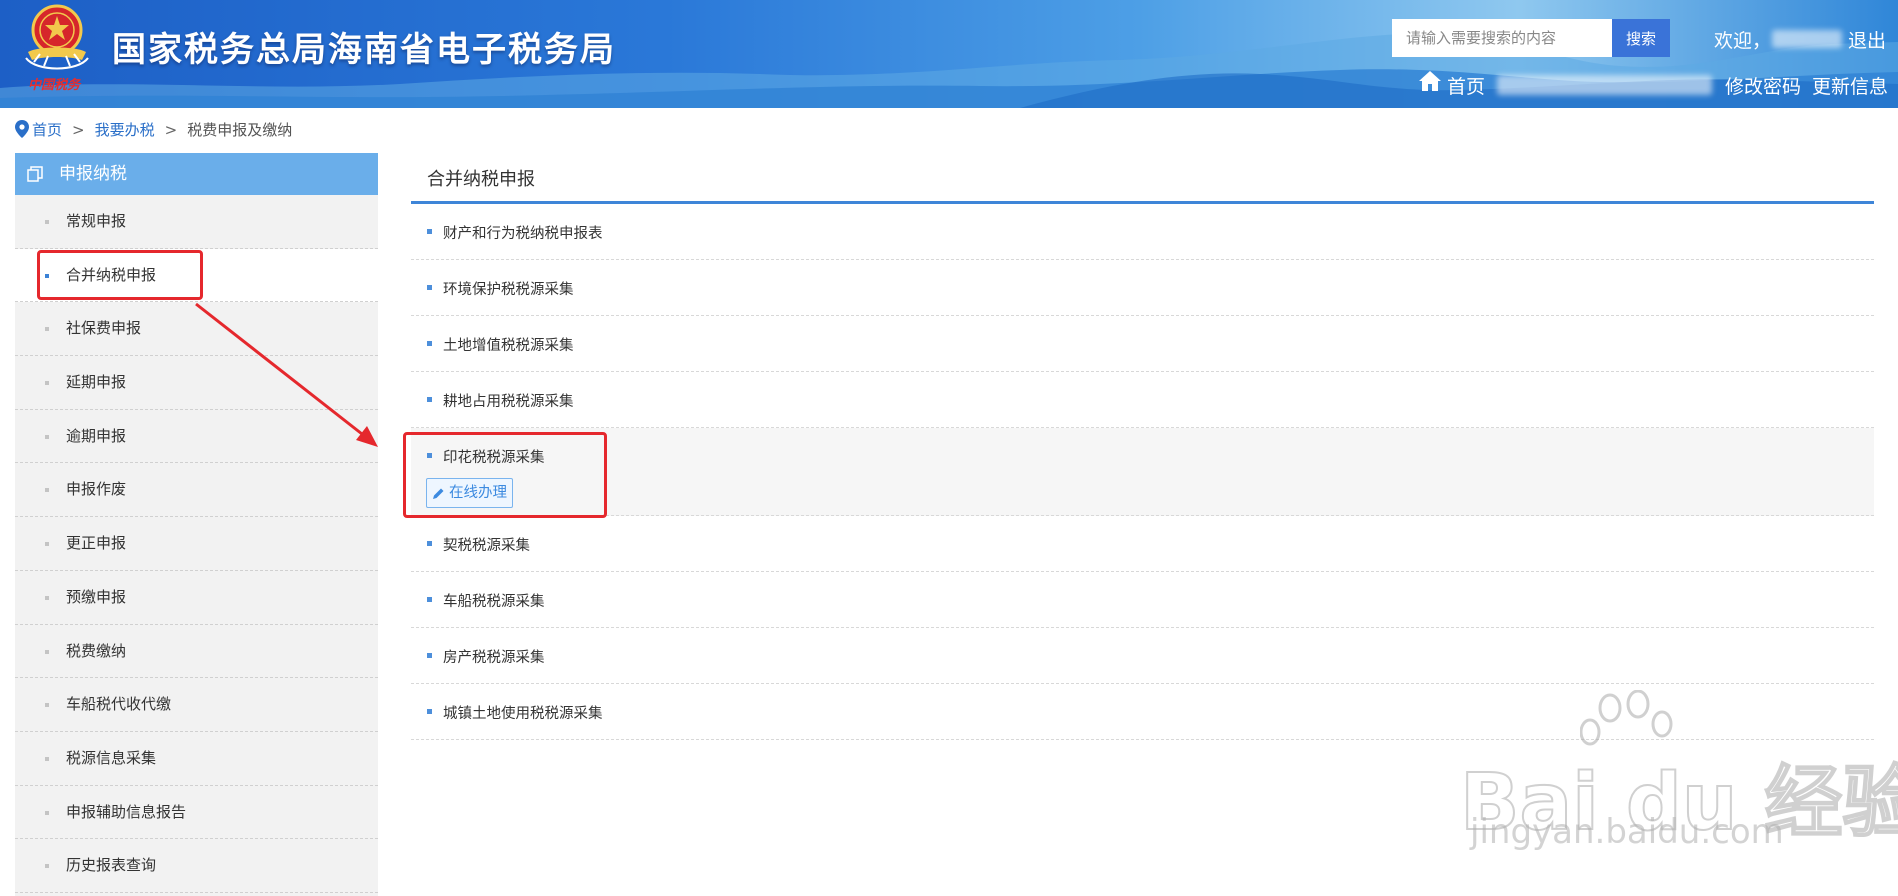  I want to click on change-password-link: 修改密码, so click(1763, 85).